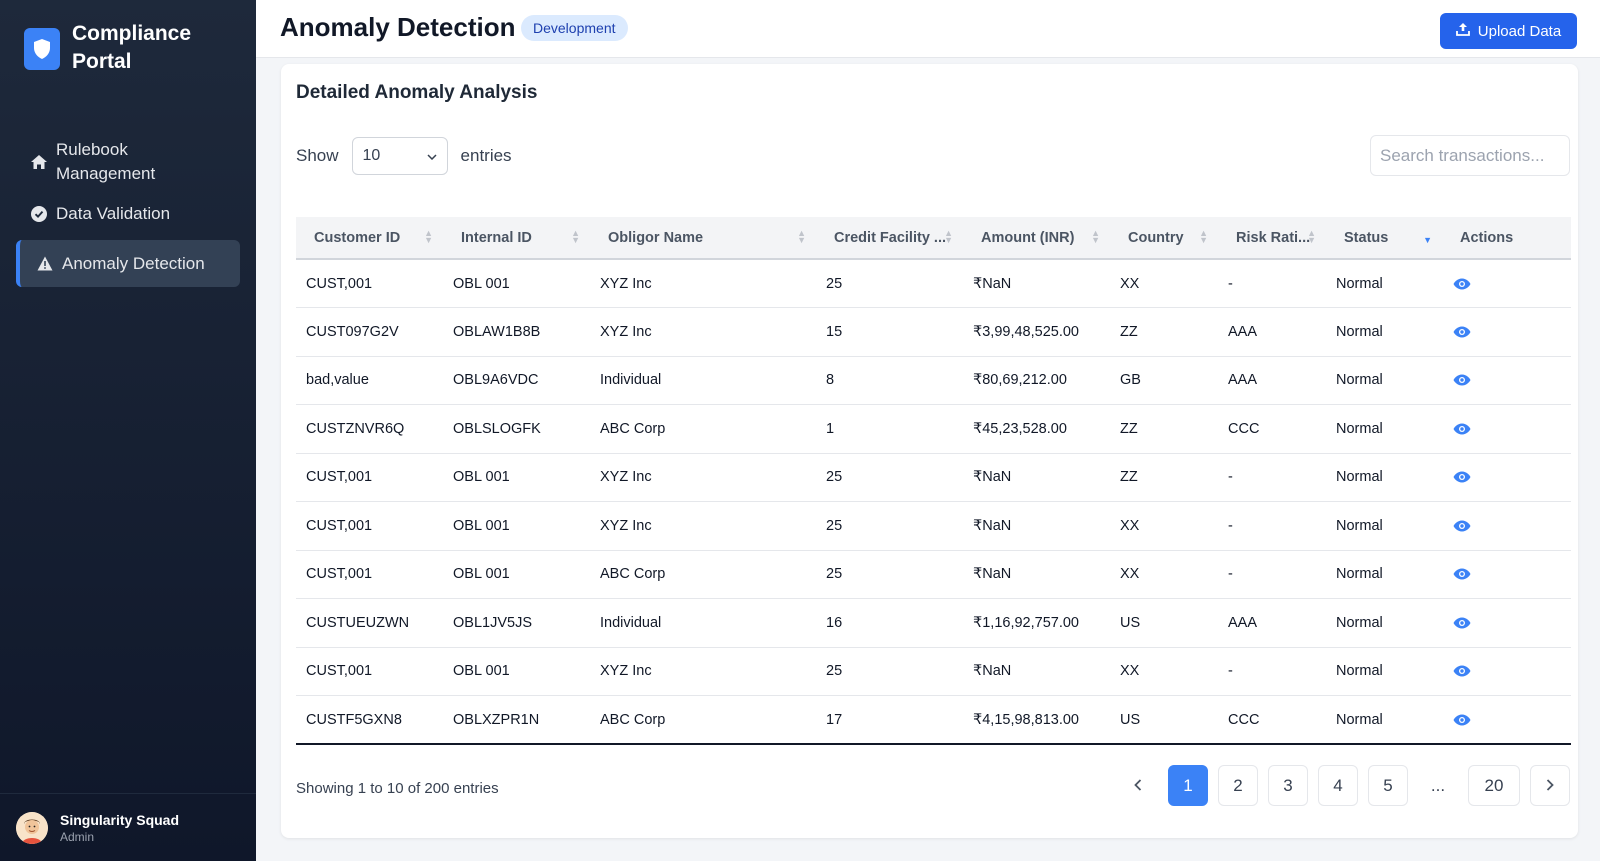  Describe the element at coordinates (574, 28) in the screenshot. I see `environment-badge: Development` at that location.